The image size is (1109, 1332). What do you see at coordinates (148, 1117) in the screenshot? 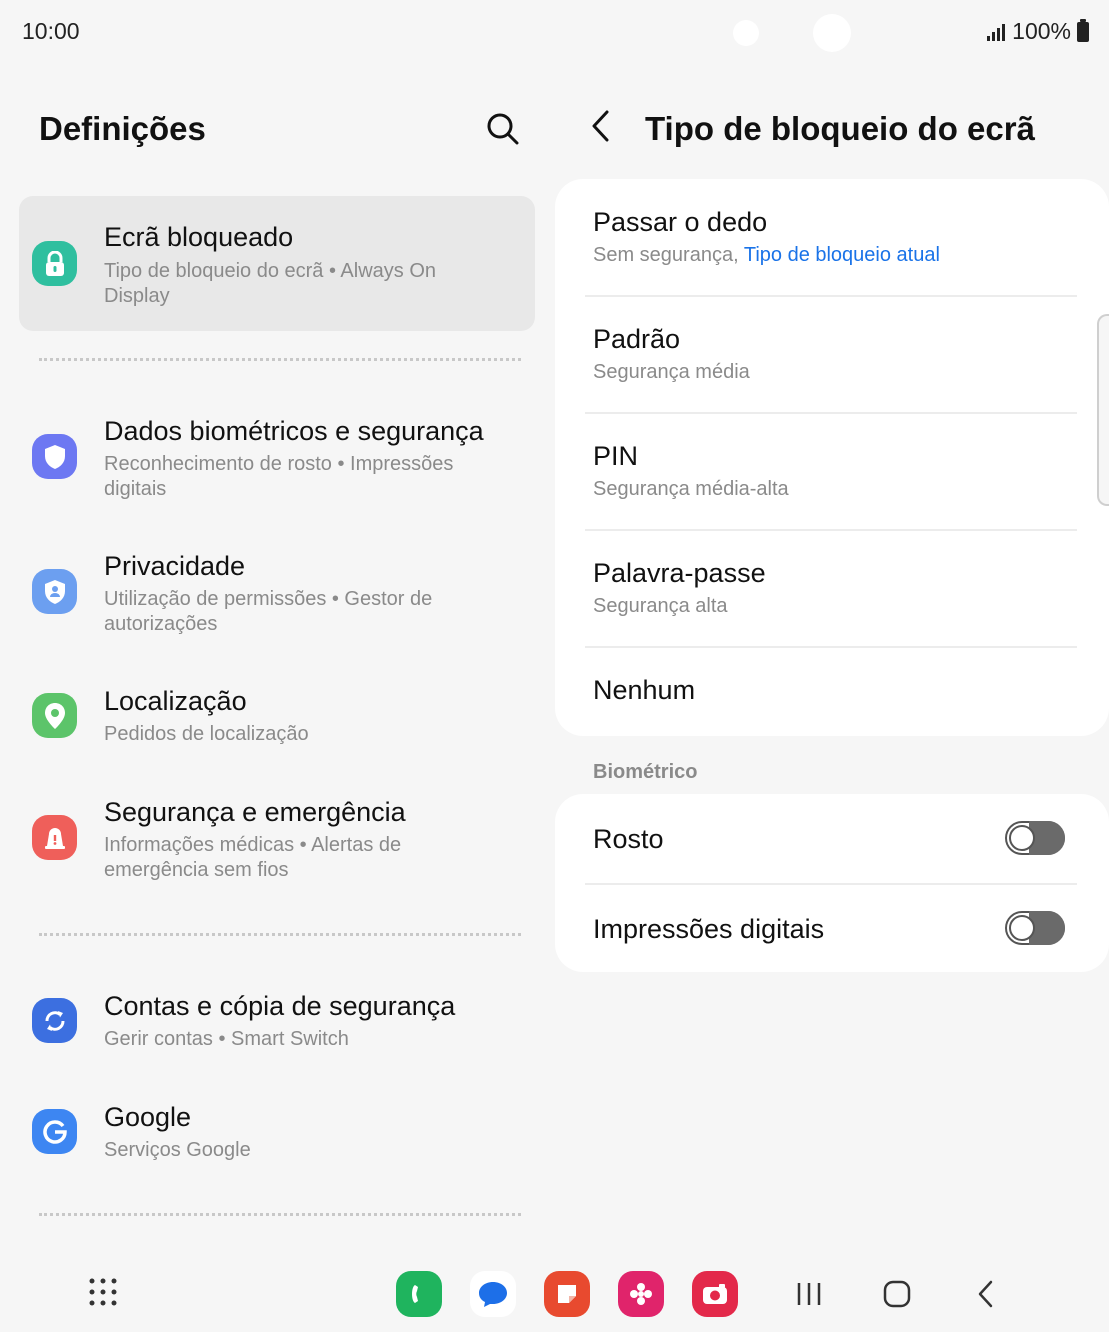
I see `settings-item-title: Google` at bounding box center [148, 1117].